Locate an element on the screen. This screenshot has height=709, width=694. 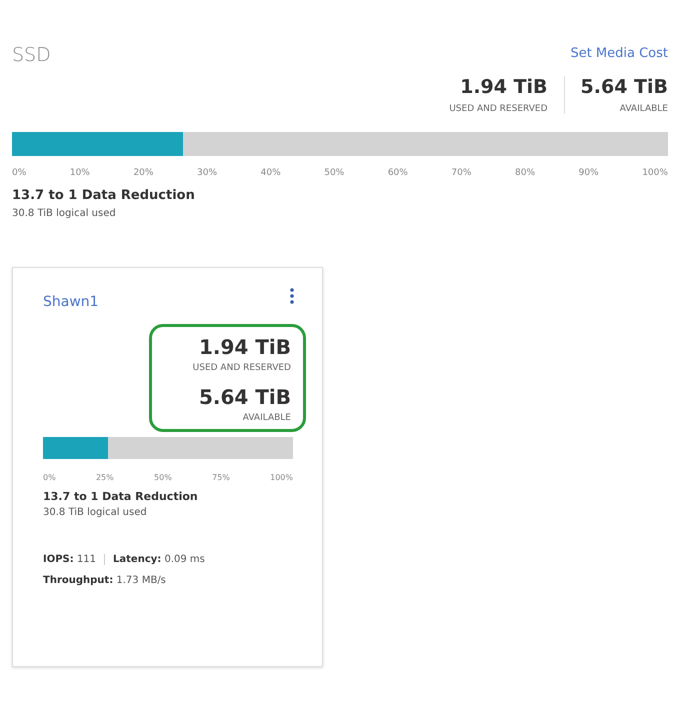
section-title: SSD is located at coordinates (31, 55).